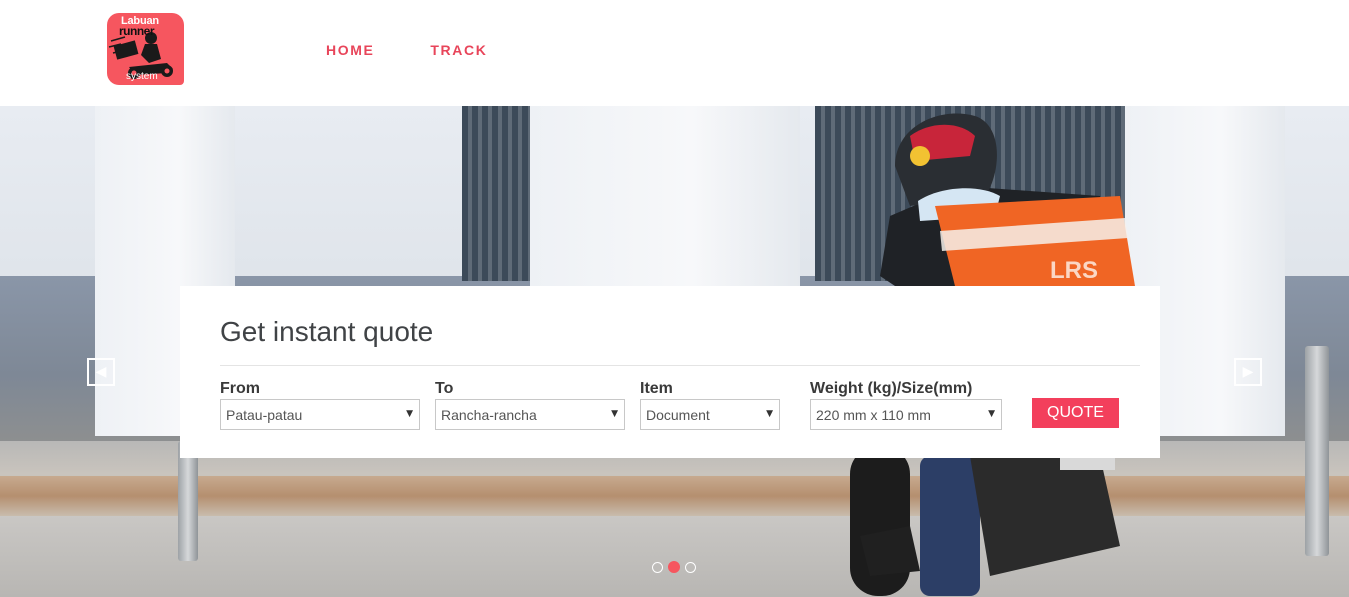 The image size is (1349, 597). I want to click on quote-form-divider, so click(680, 365).